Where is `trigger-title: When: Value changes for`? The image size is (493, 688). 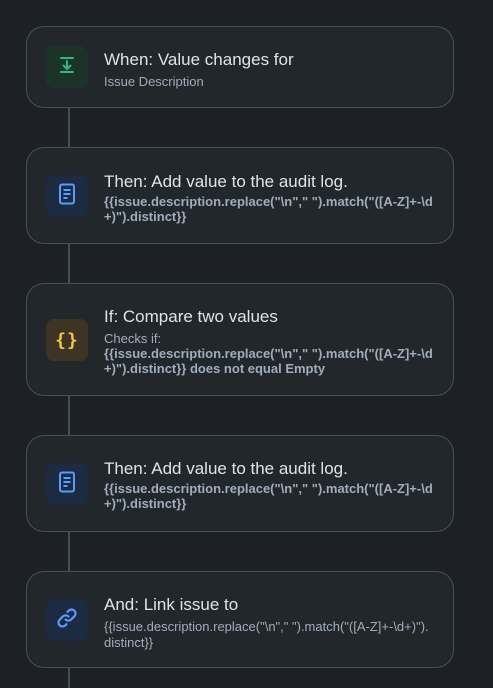
trigger-title: When: Value changes for is located at coordinates (199, 59).